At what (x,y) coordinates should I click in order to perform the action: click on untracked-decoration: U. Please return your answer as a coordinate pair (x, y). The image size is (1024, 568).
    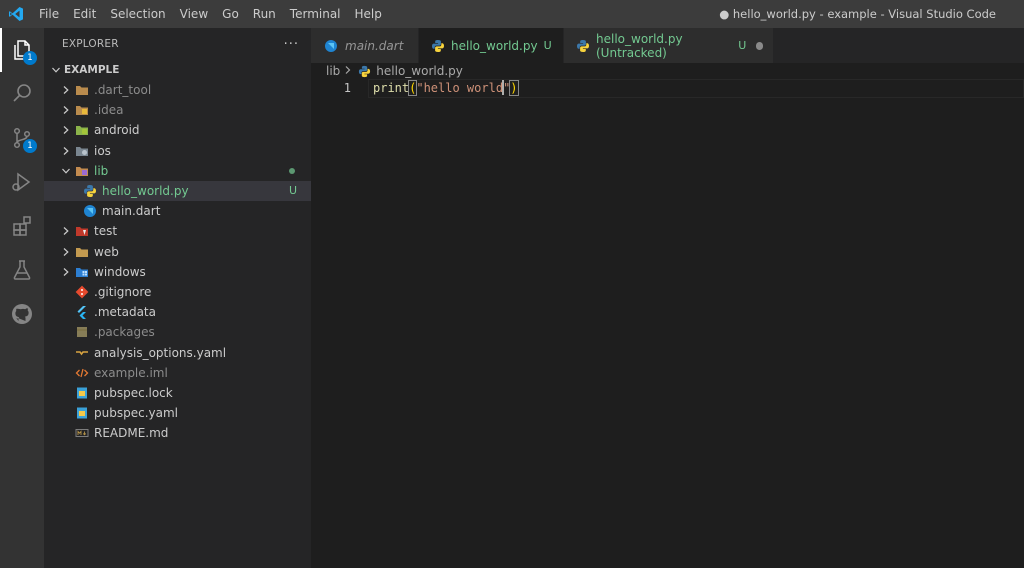
    Looking at the image, I should click on (292, 190).